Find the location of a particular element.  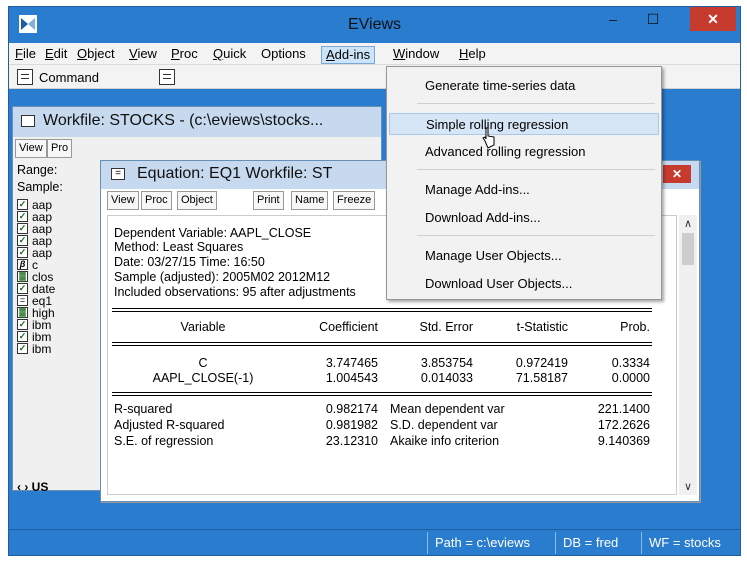

coef-object-icon is located at coordinates (22, 264).